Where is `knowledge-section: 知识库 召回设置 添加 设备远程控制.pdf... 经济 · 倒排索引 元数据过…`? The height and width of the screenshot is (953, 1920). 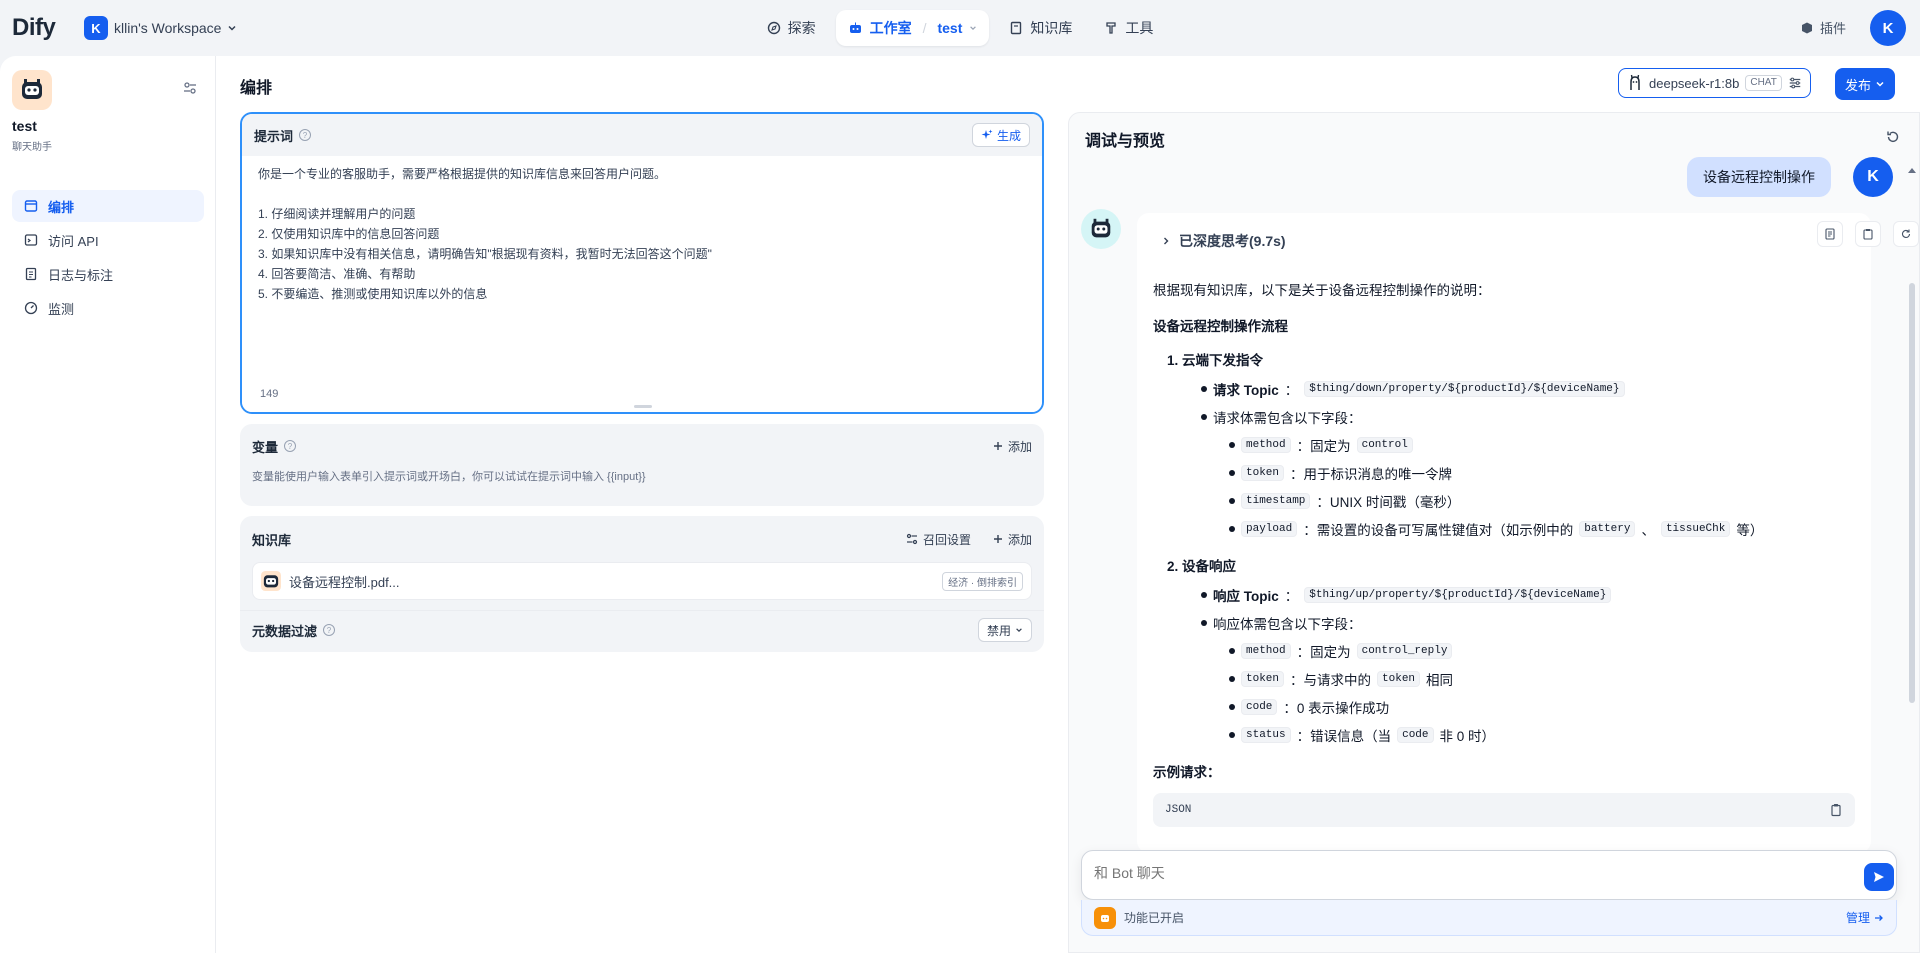 knowledge-section: 知识库 召回设置 添加 设备远程控制.pdf... 经济 · 倒排索引 元数据过… is located at coordinates (642, 584).